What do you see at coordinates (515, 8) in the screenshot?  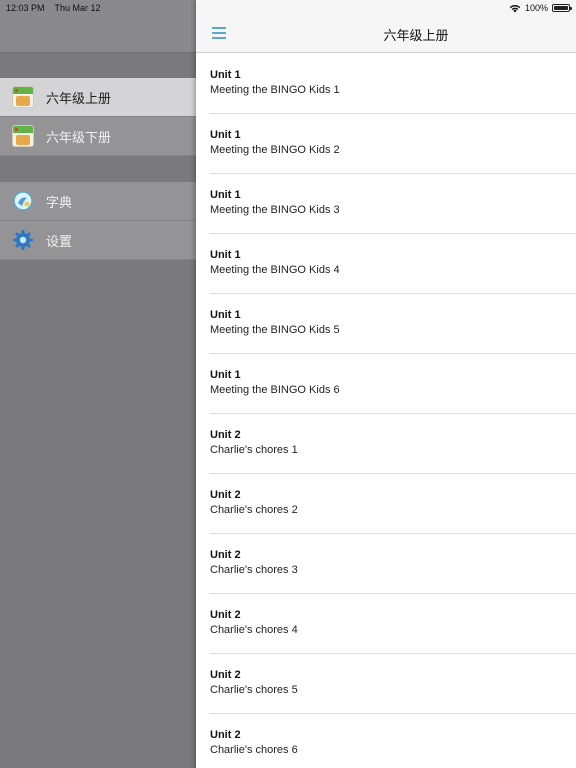 I see `wifi-icon` at bounding box center [515, 8].